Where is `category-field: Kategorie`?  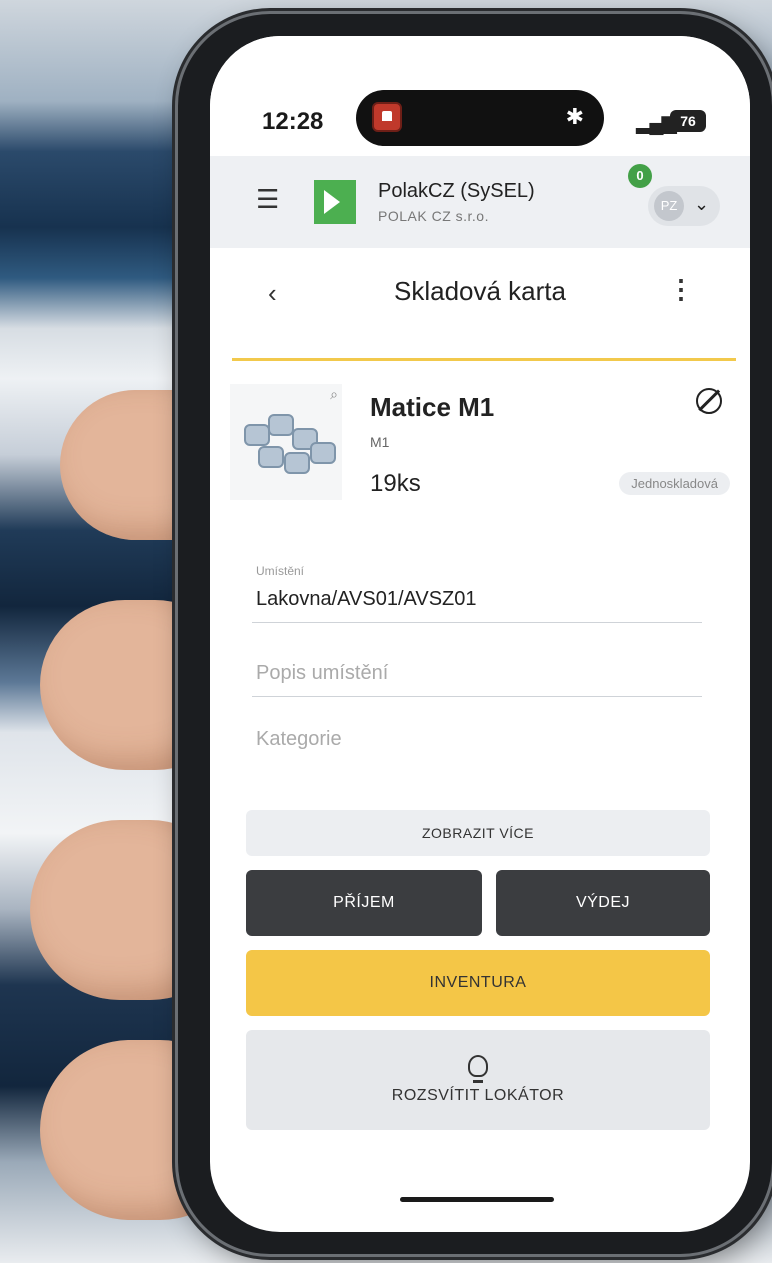
category-field: Kategorie is located at coordinates (299, 739).